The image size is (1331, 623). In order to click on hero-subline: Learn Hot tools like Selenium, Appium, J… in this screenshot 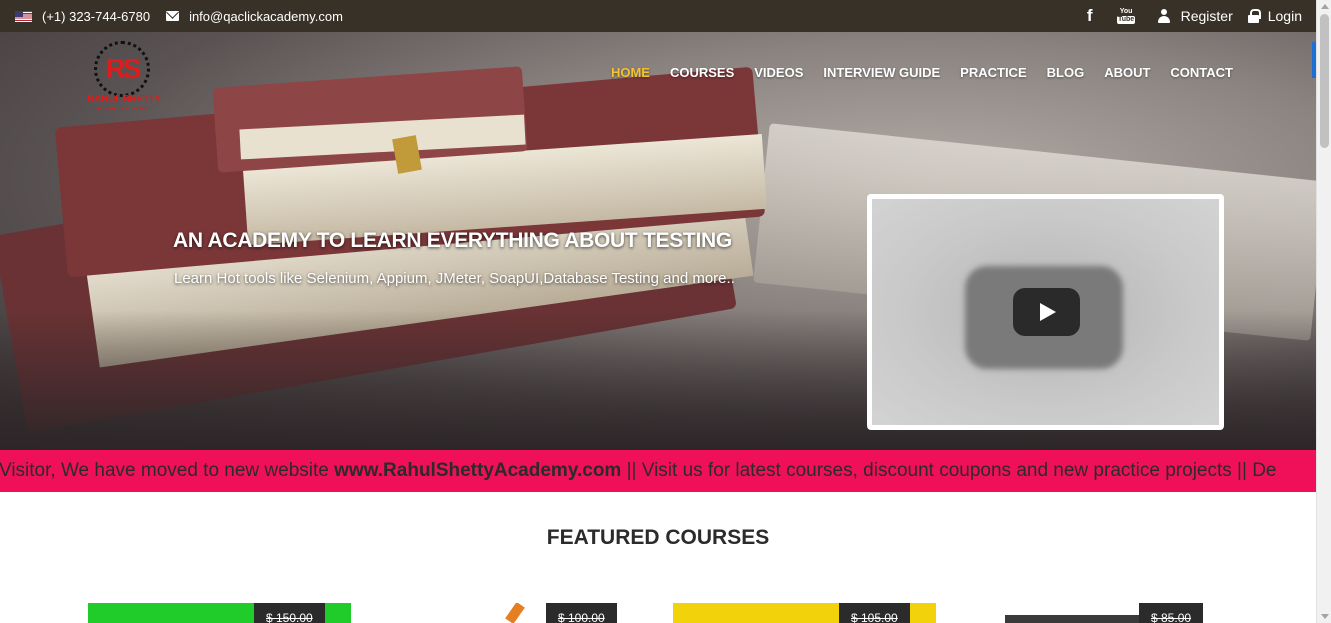, I will do `click(454, 278)`.